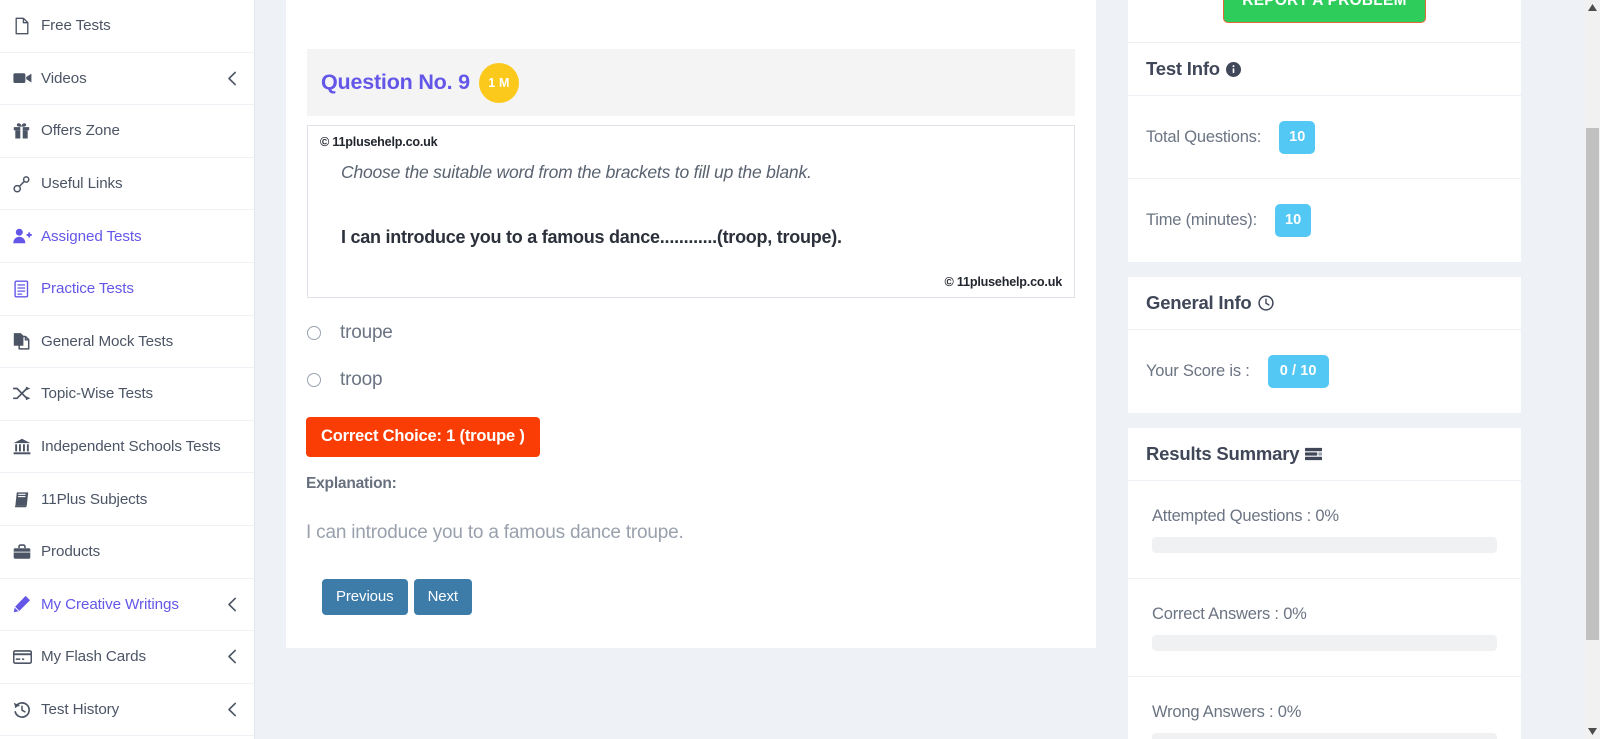  I want to click on sidebar-item-test-history: Test History, so click(127, 710).